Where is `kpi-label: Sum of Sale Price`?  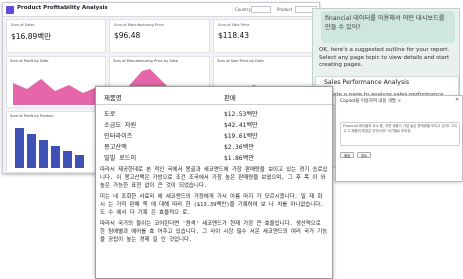
kpi-label: Sum of Sale Price is located at coordinates (234, 25).